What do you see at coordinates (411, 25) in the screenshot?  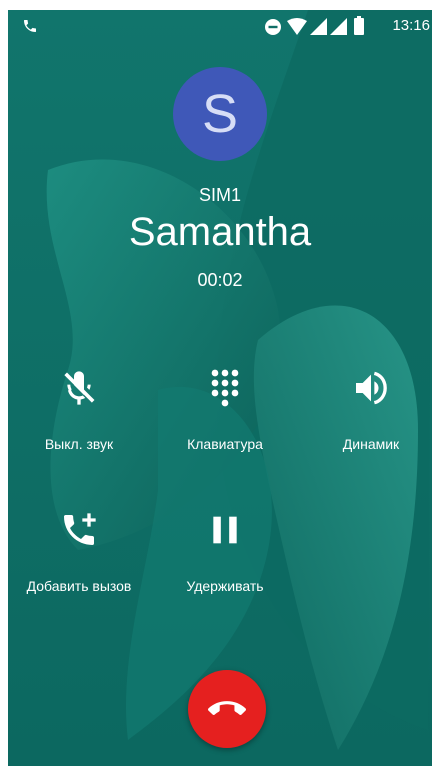 I see `status-time: 13:16` at bounding box center [411, 25].